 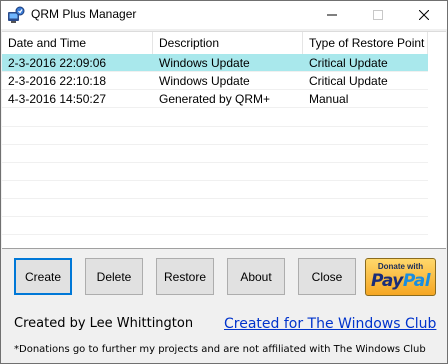 I want to click on windows-club-link: Created for The Windows Club, so click(x=330, y=324).